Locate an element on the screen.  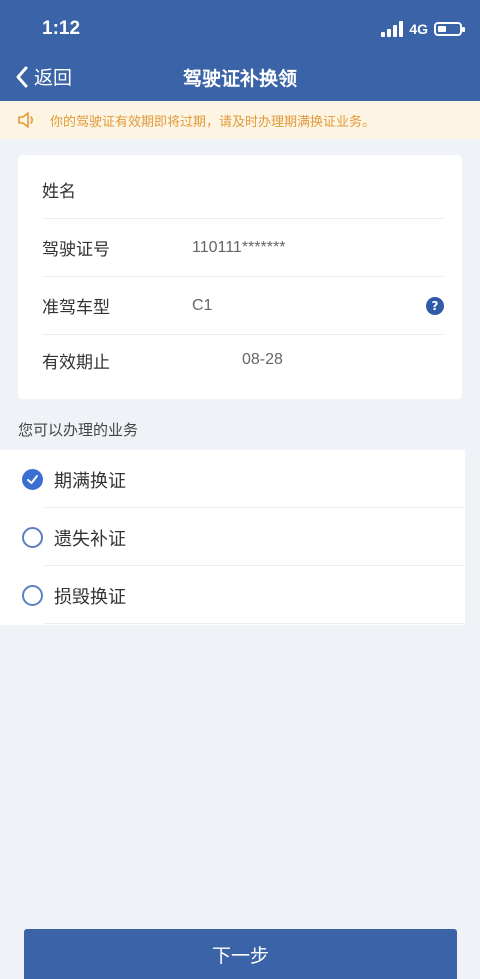
header: 1:12 4G 返回 驾驶证补换领 is located at coordinates (240, 50).